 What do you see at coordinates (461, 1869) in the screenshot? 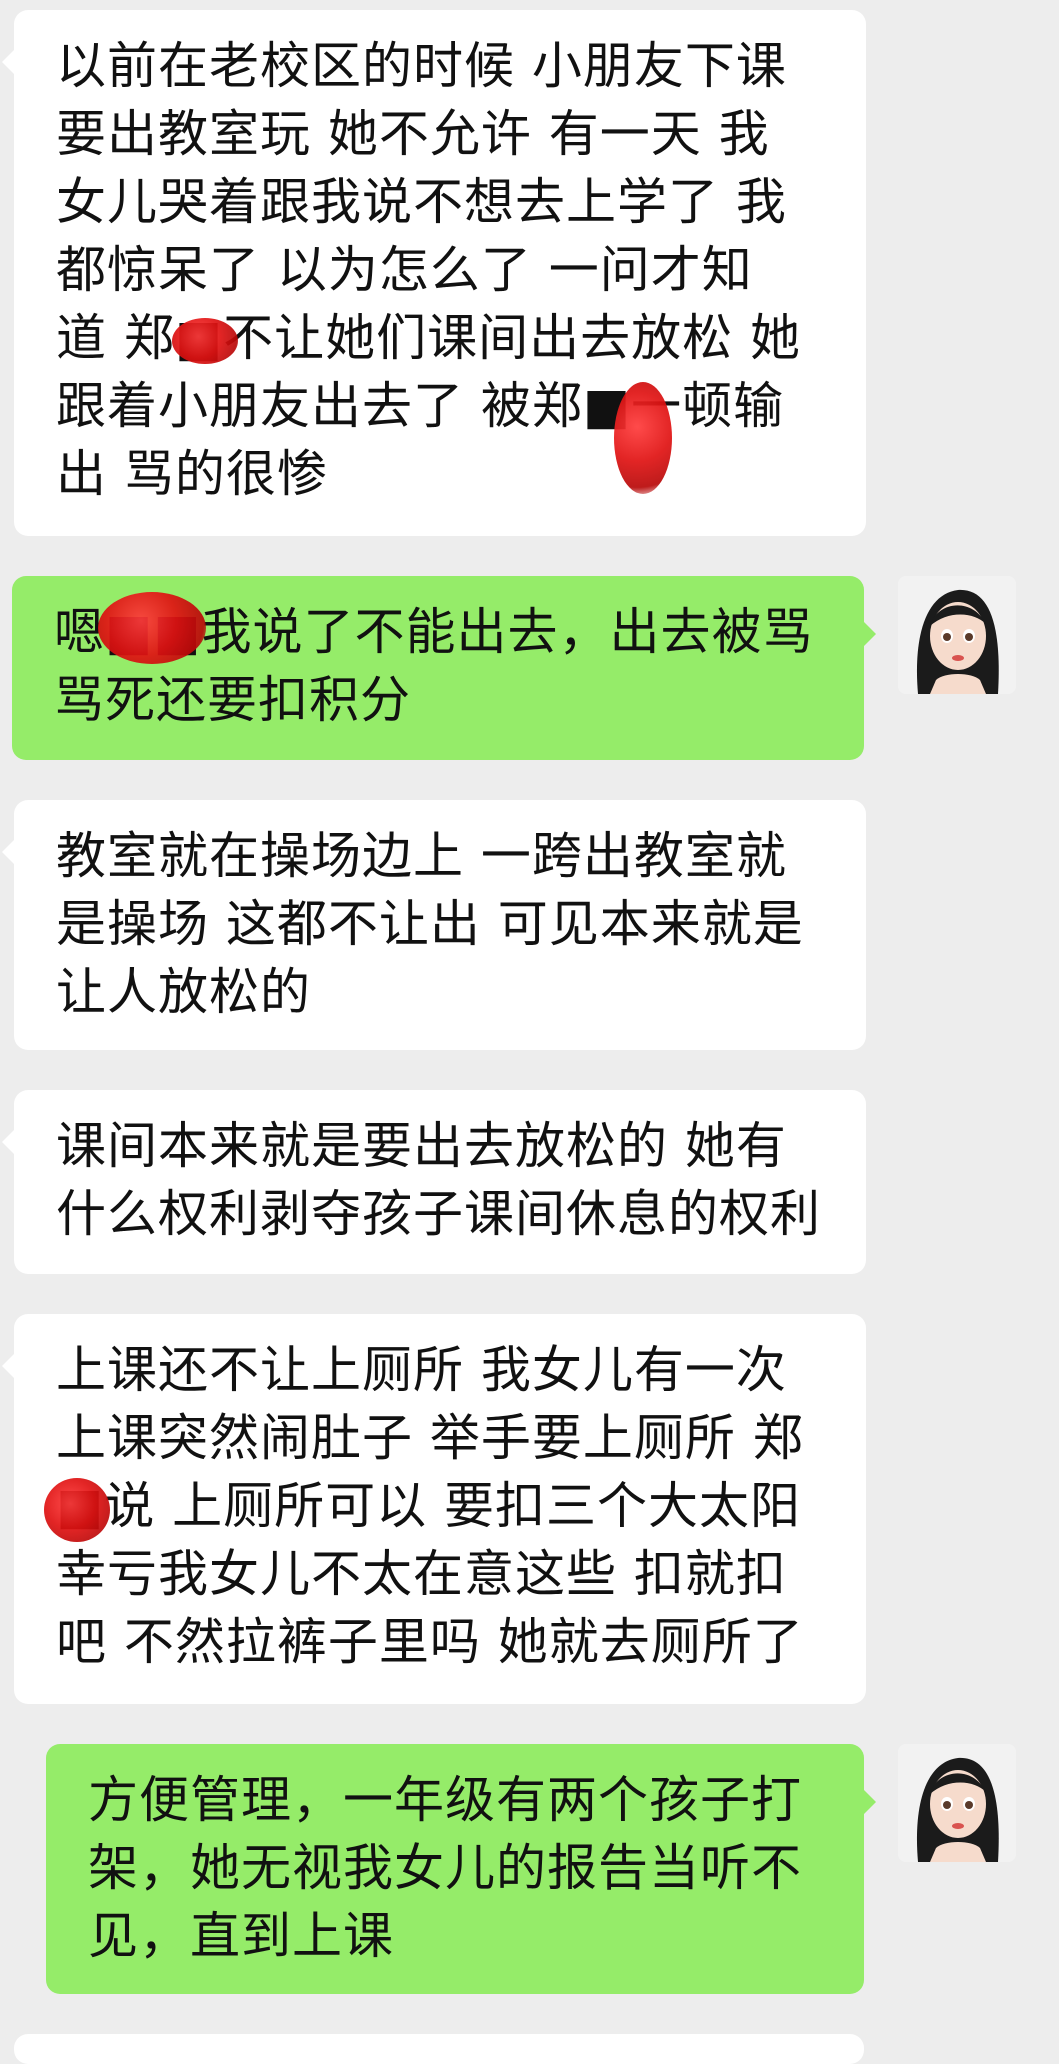
I see `message-bubble-outgoing: 方便管理，一年级有两个孩子打 架，她无视我女儿的报告当听不 见，直到上课` at bounding box center [461, 1869].